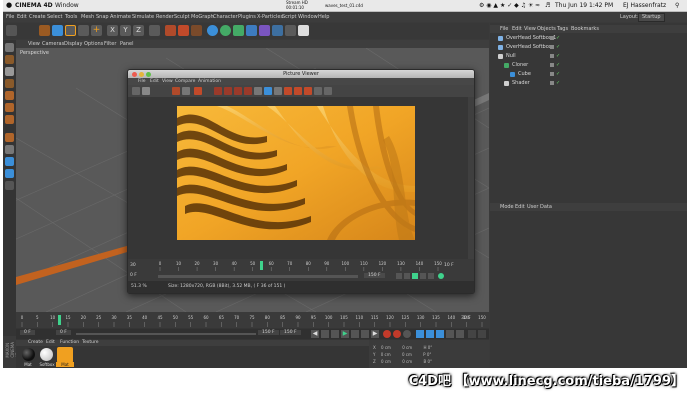  Describe the element at coordinates (420, 334) in the screenshot. I see `position-key-icon` at that location.